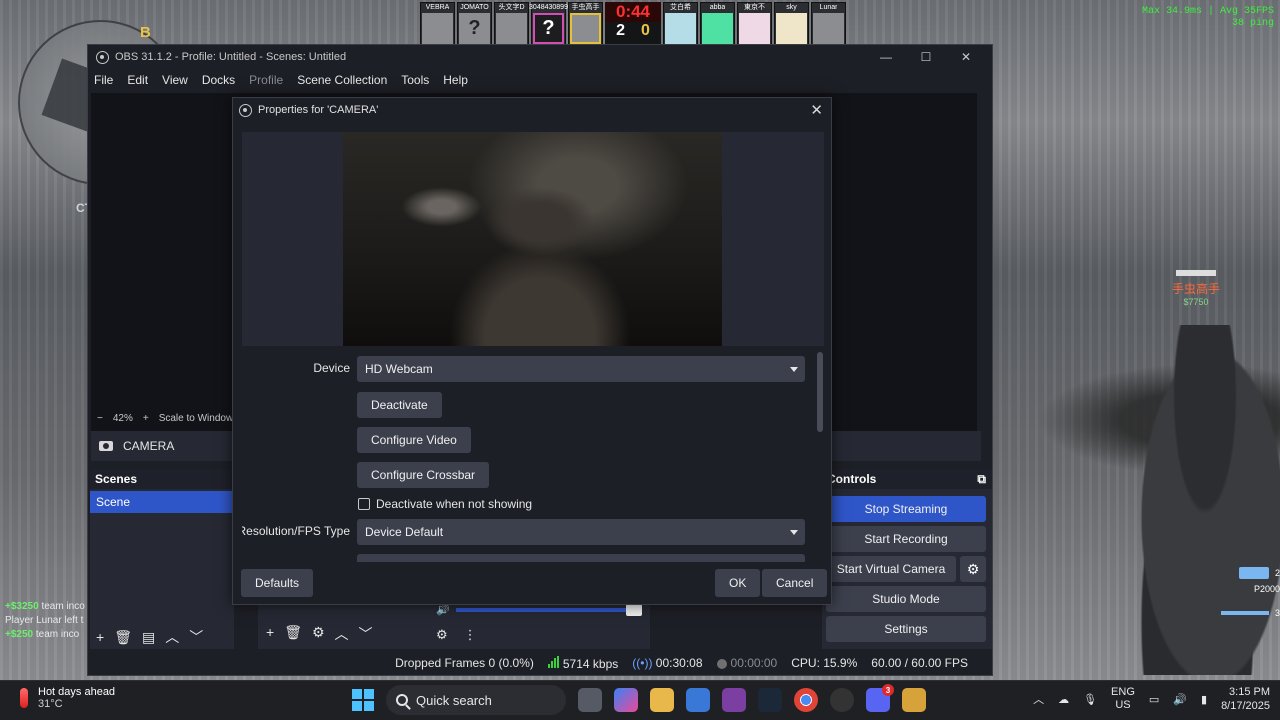 The height and width of the screenshot is (720, 1280). What do you see at coordinates (415, 80) in the screenshot?
I see `menu-tools: Tools` at bounding box center [415, 80].